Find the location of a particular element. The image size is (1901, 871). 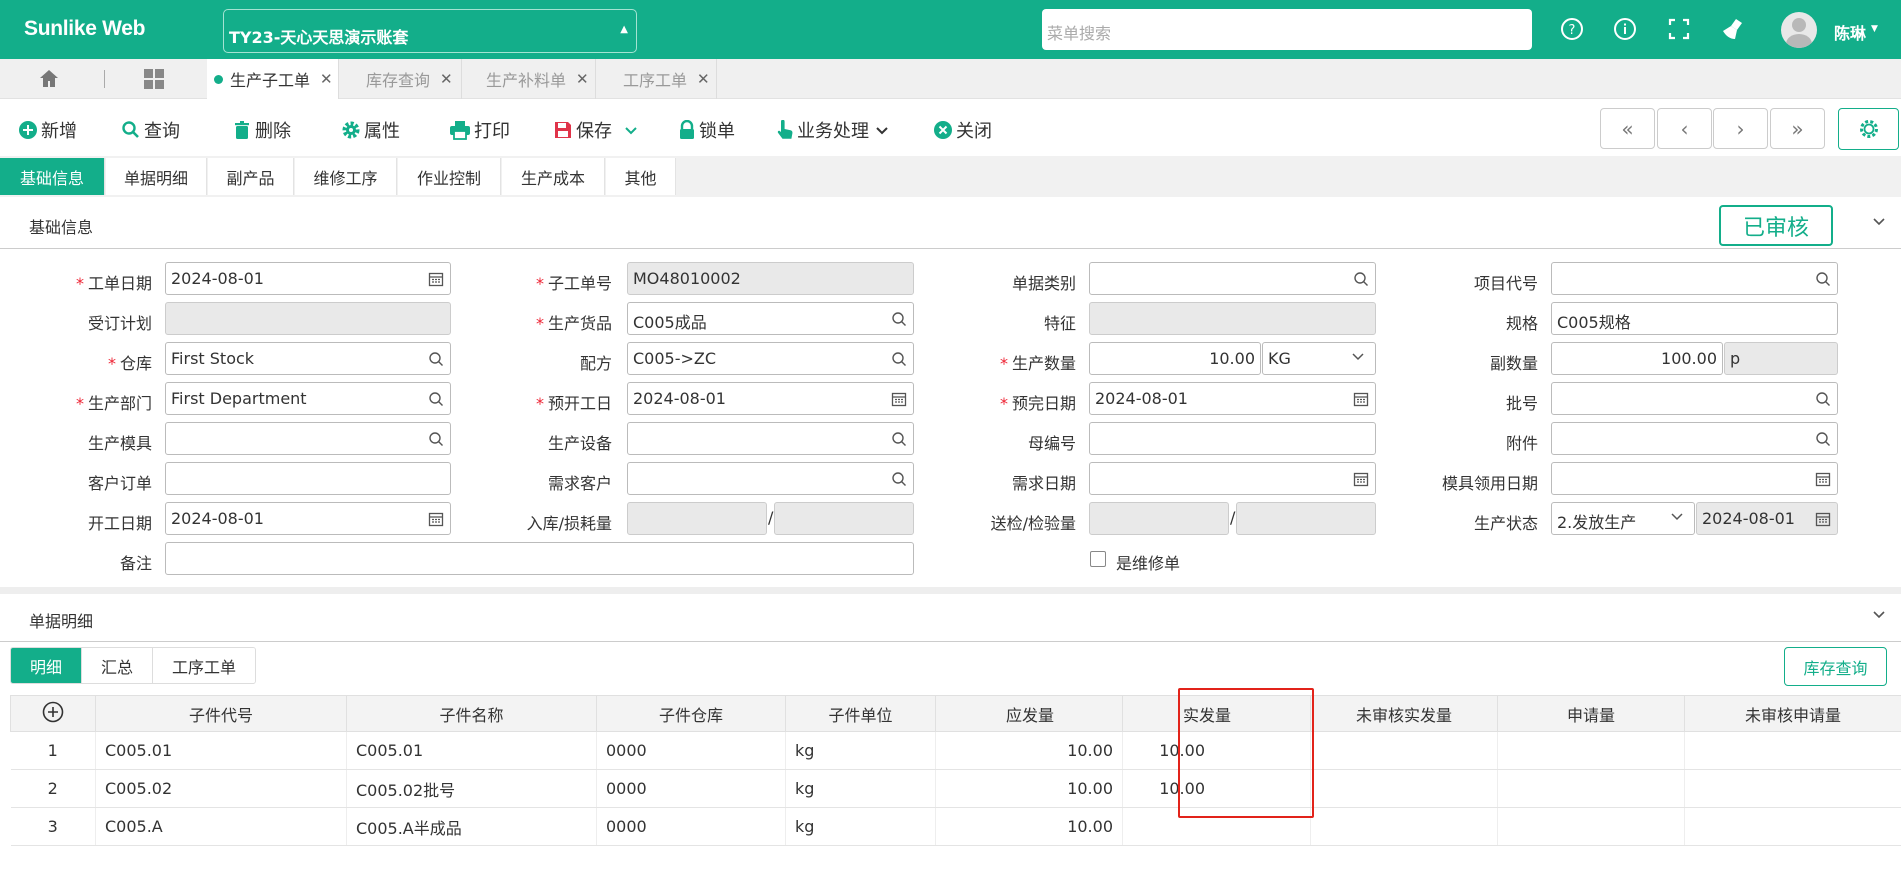

column-header: 未审核实发量 is located at coordinates (1404, 713).